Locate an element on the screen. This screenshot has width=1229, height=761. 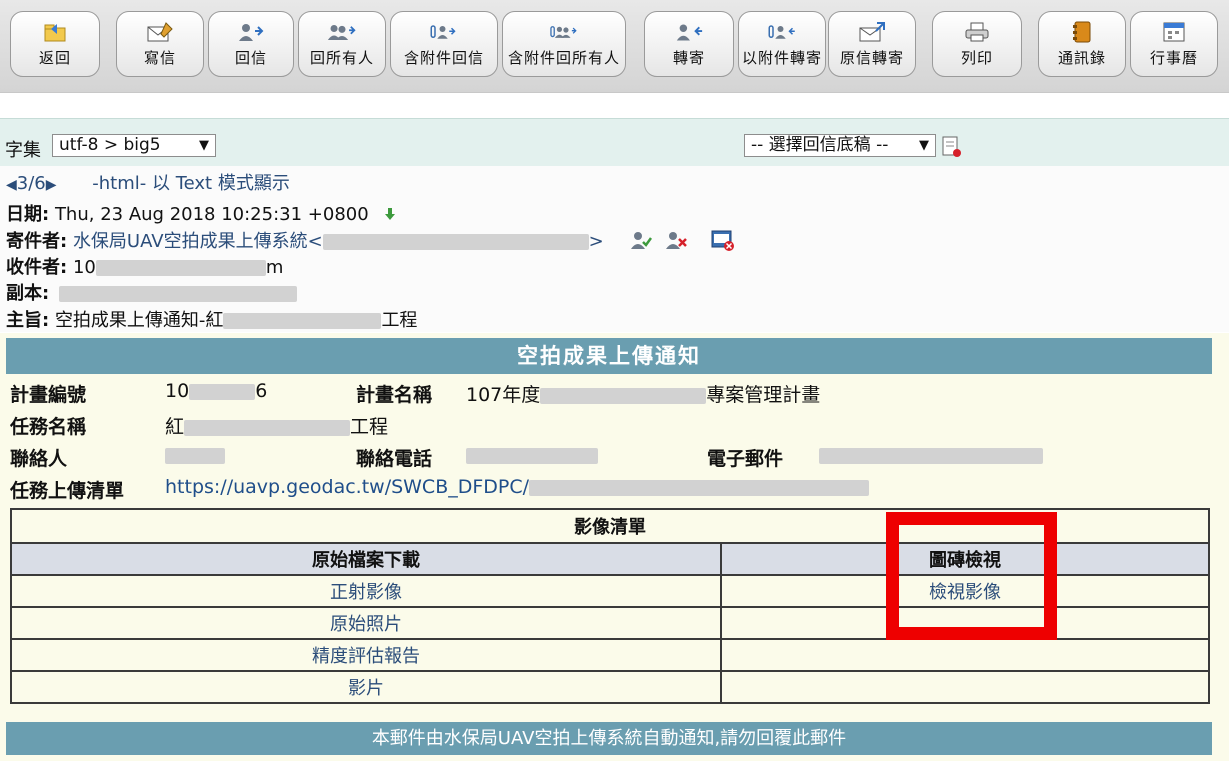
spam-report-icon is located at coordinates (723, 242).